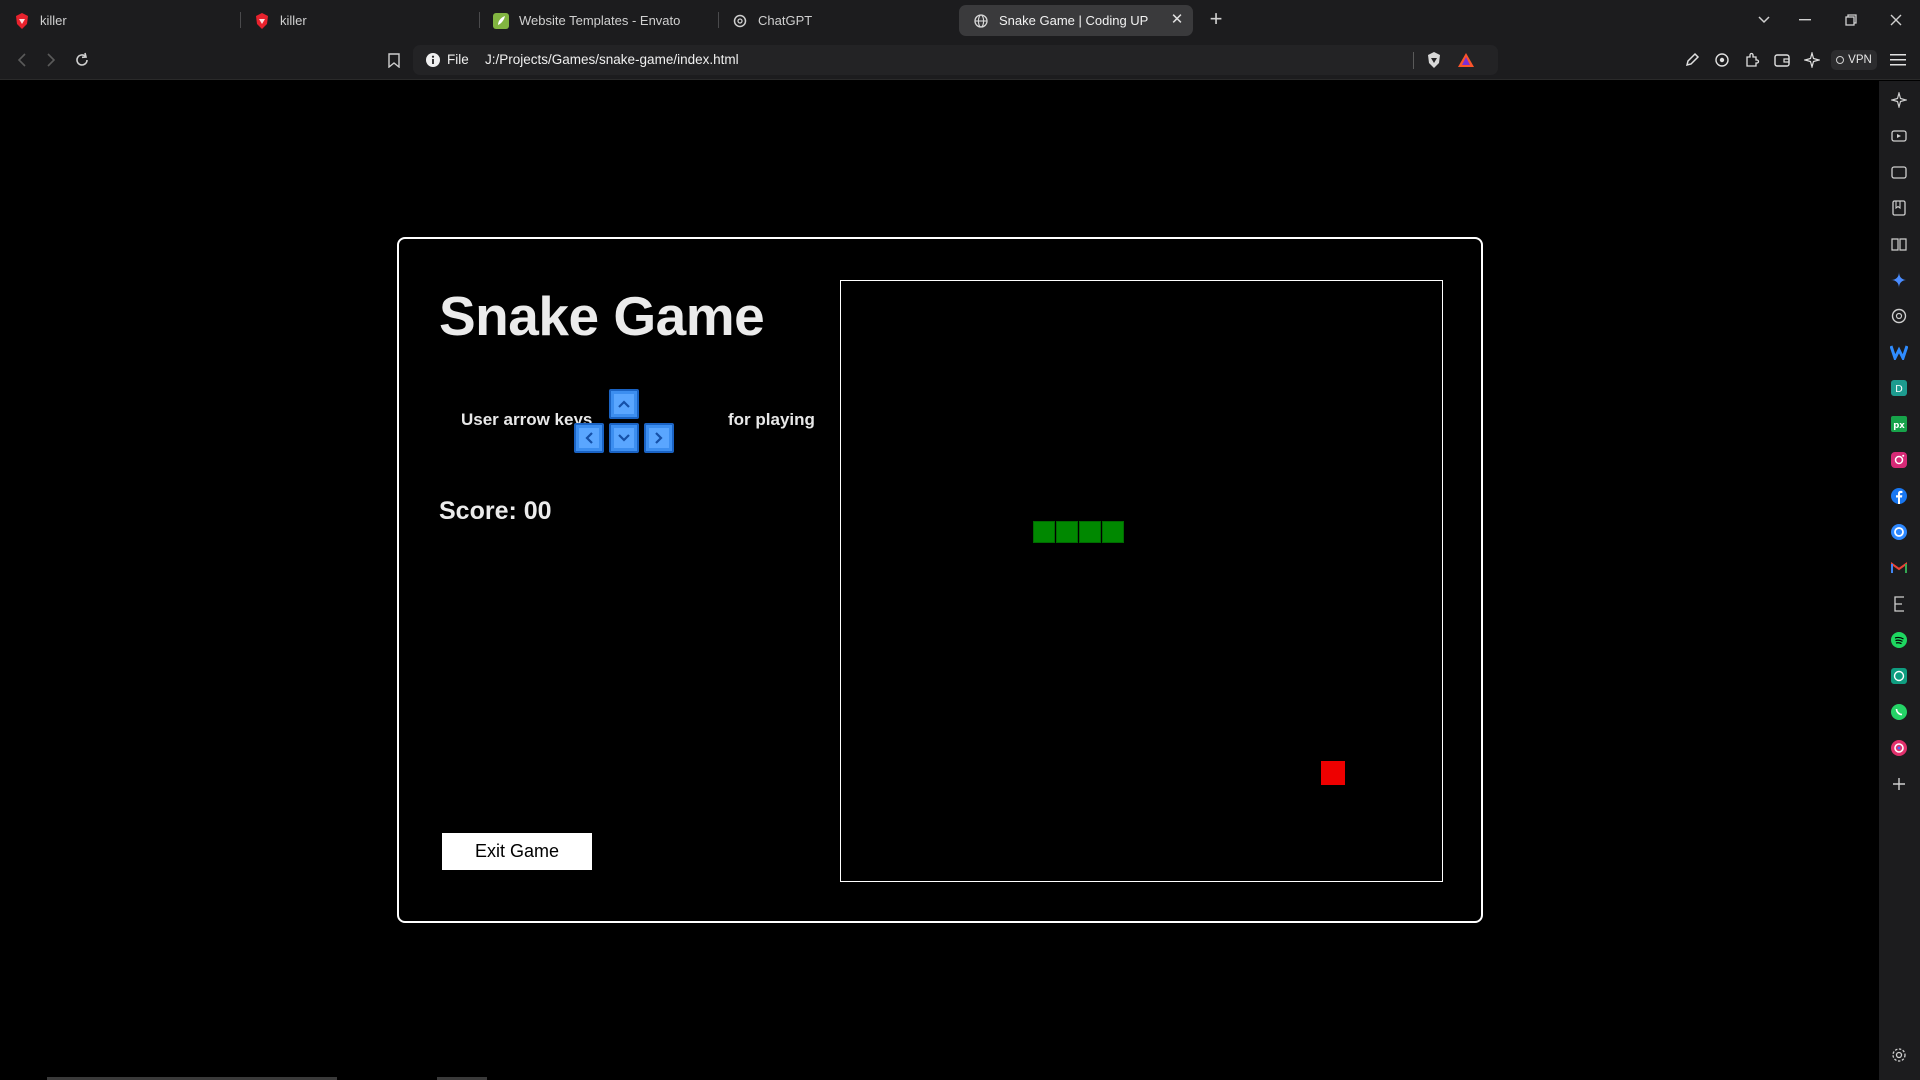 The image size is (1920, 1080). Describe the element at coordinates (589, 438) in the screenshot. I see `arrow-left-key-icon` at that location.